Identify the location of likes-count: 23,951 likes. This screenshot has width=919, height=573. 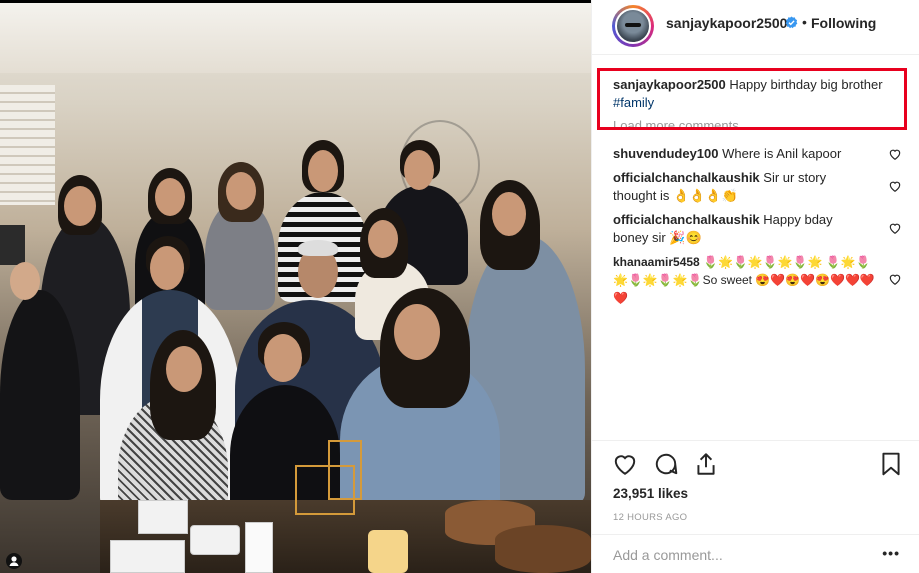
(650, 493).